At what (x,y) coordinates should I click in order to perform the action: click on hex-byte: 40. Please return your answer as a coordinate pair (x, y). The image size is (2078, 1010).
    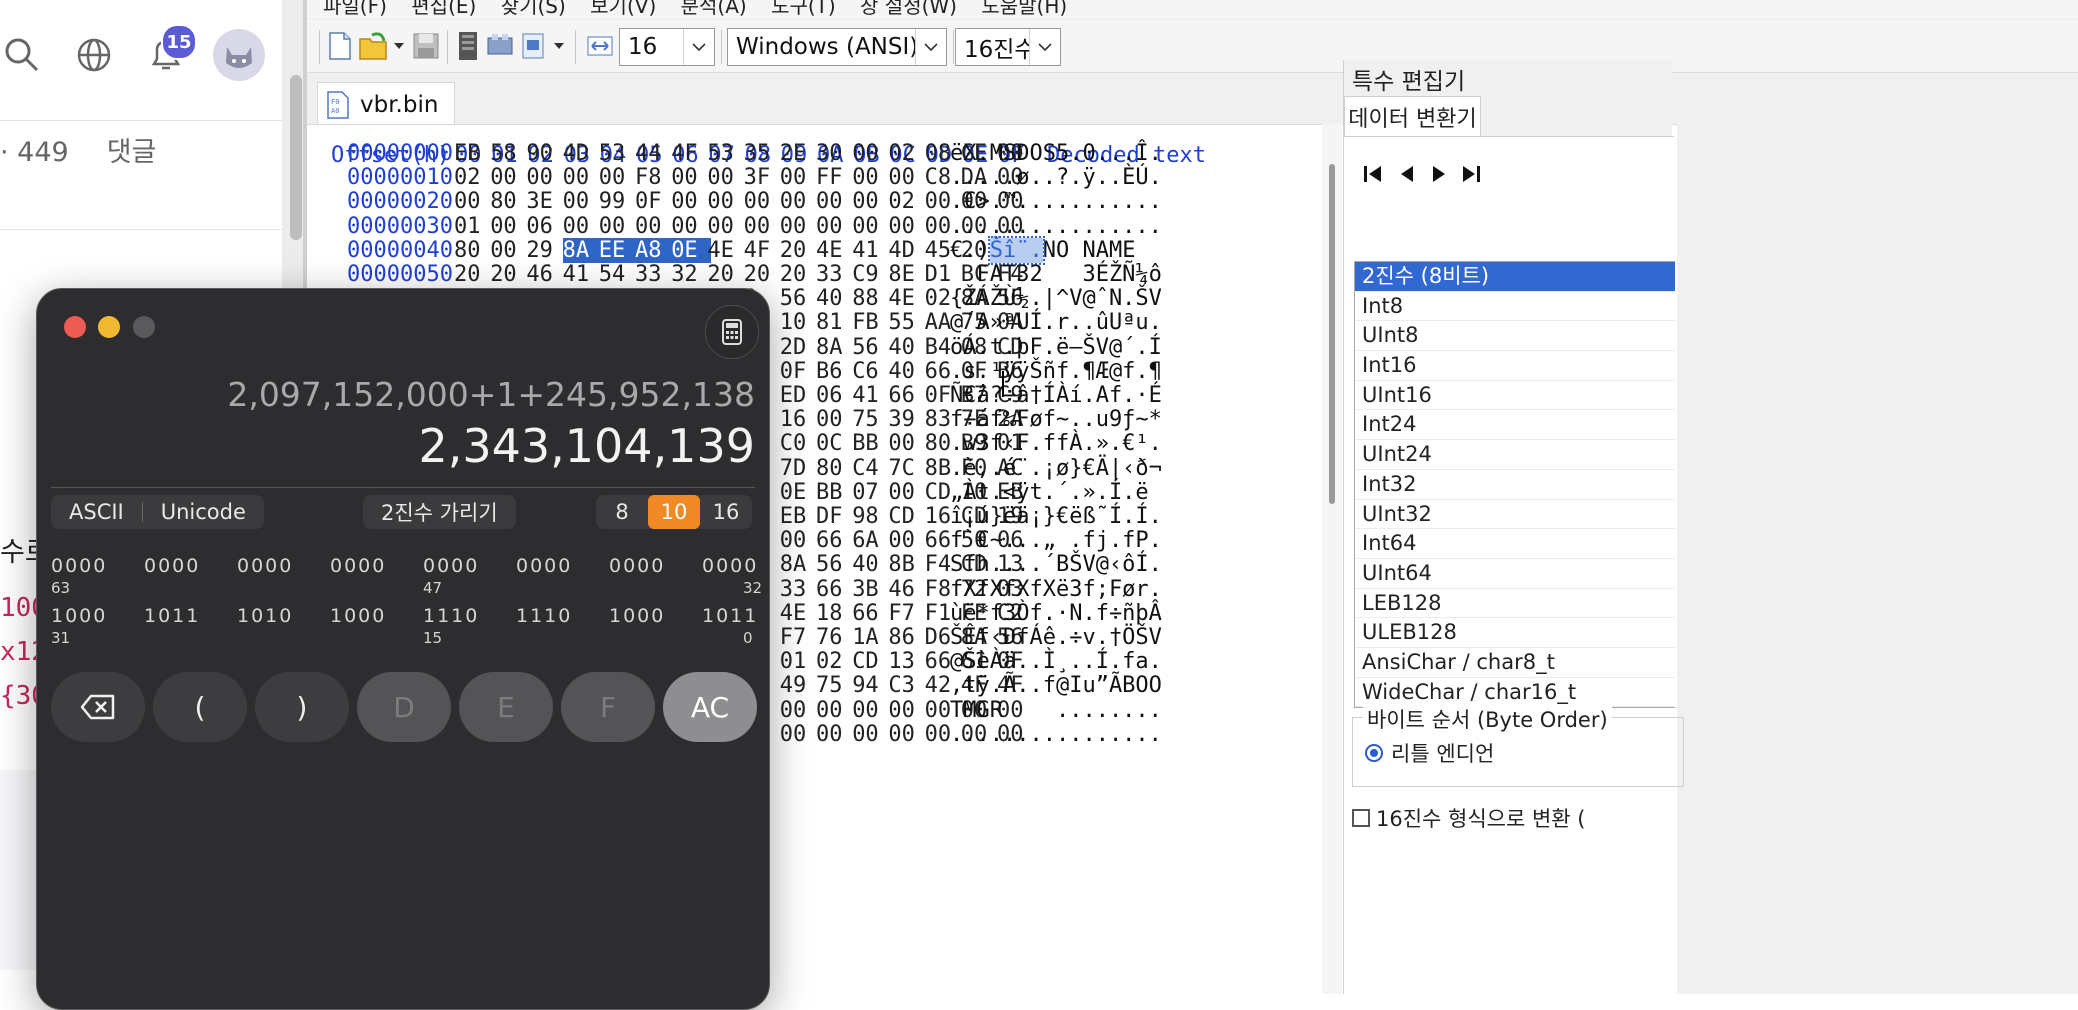
    Looking at the image, I should click on (836, 298).